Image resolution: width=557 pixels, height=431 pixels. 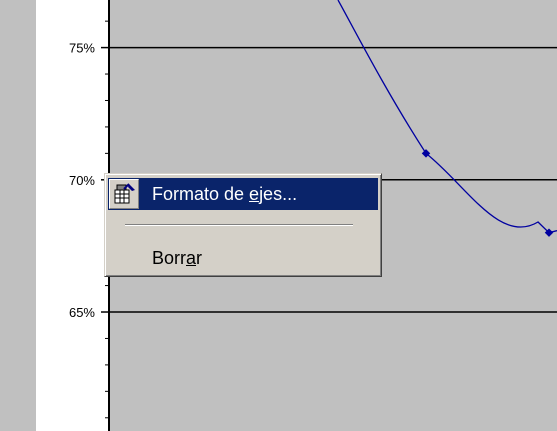 I want to click on context-menu: Formato de ejes... Borrar, so click(x=243, y=225).